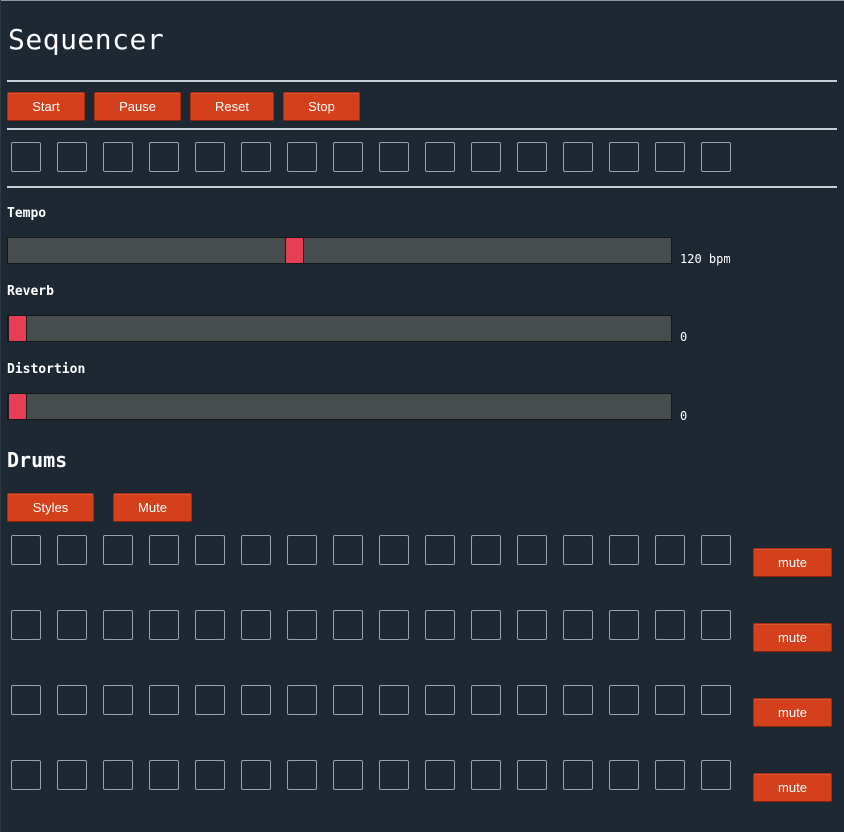 This screenshot has height=832, width=844. I want to click on start-button: Start, so click(46, 106).